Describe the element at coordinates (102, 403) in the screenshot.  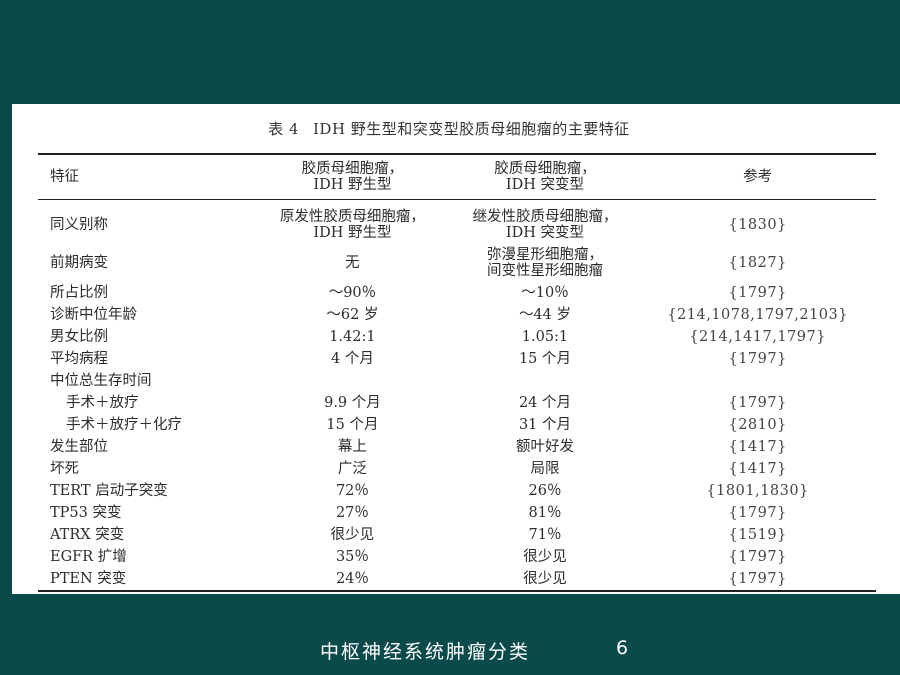
I see `cell-feature: 手术＋放疗` at that location.